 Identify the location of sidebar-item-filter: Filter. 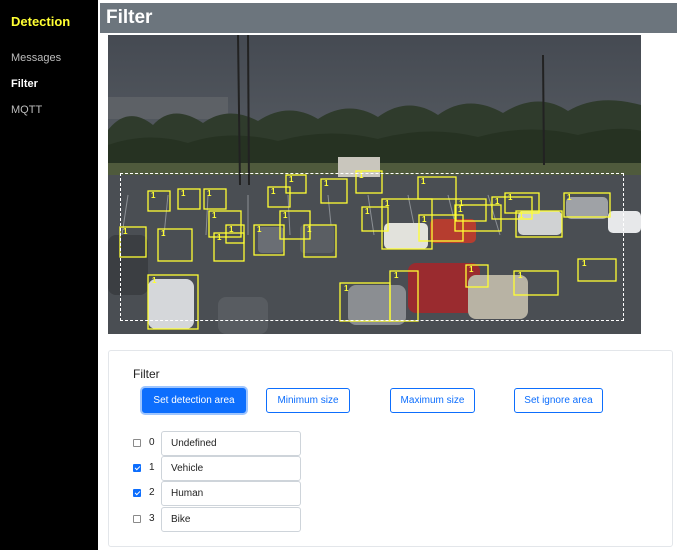
(24, 84).